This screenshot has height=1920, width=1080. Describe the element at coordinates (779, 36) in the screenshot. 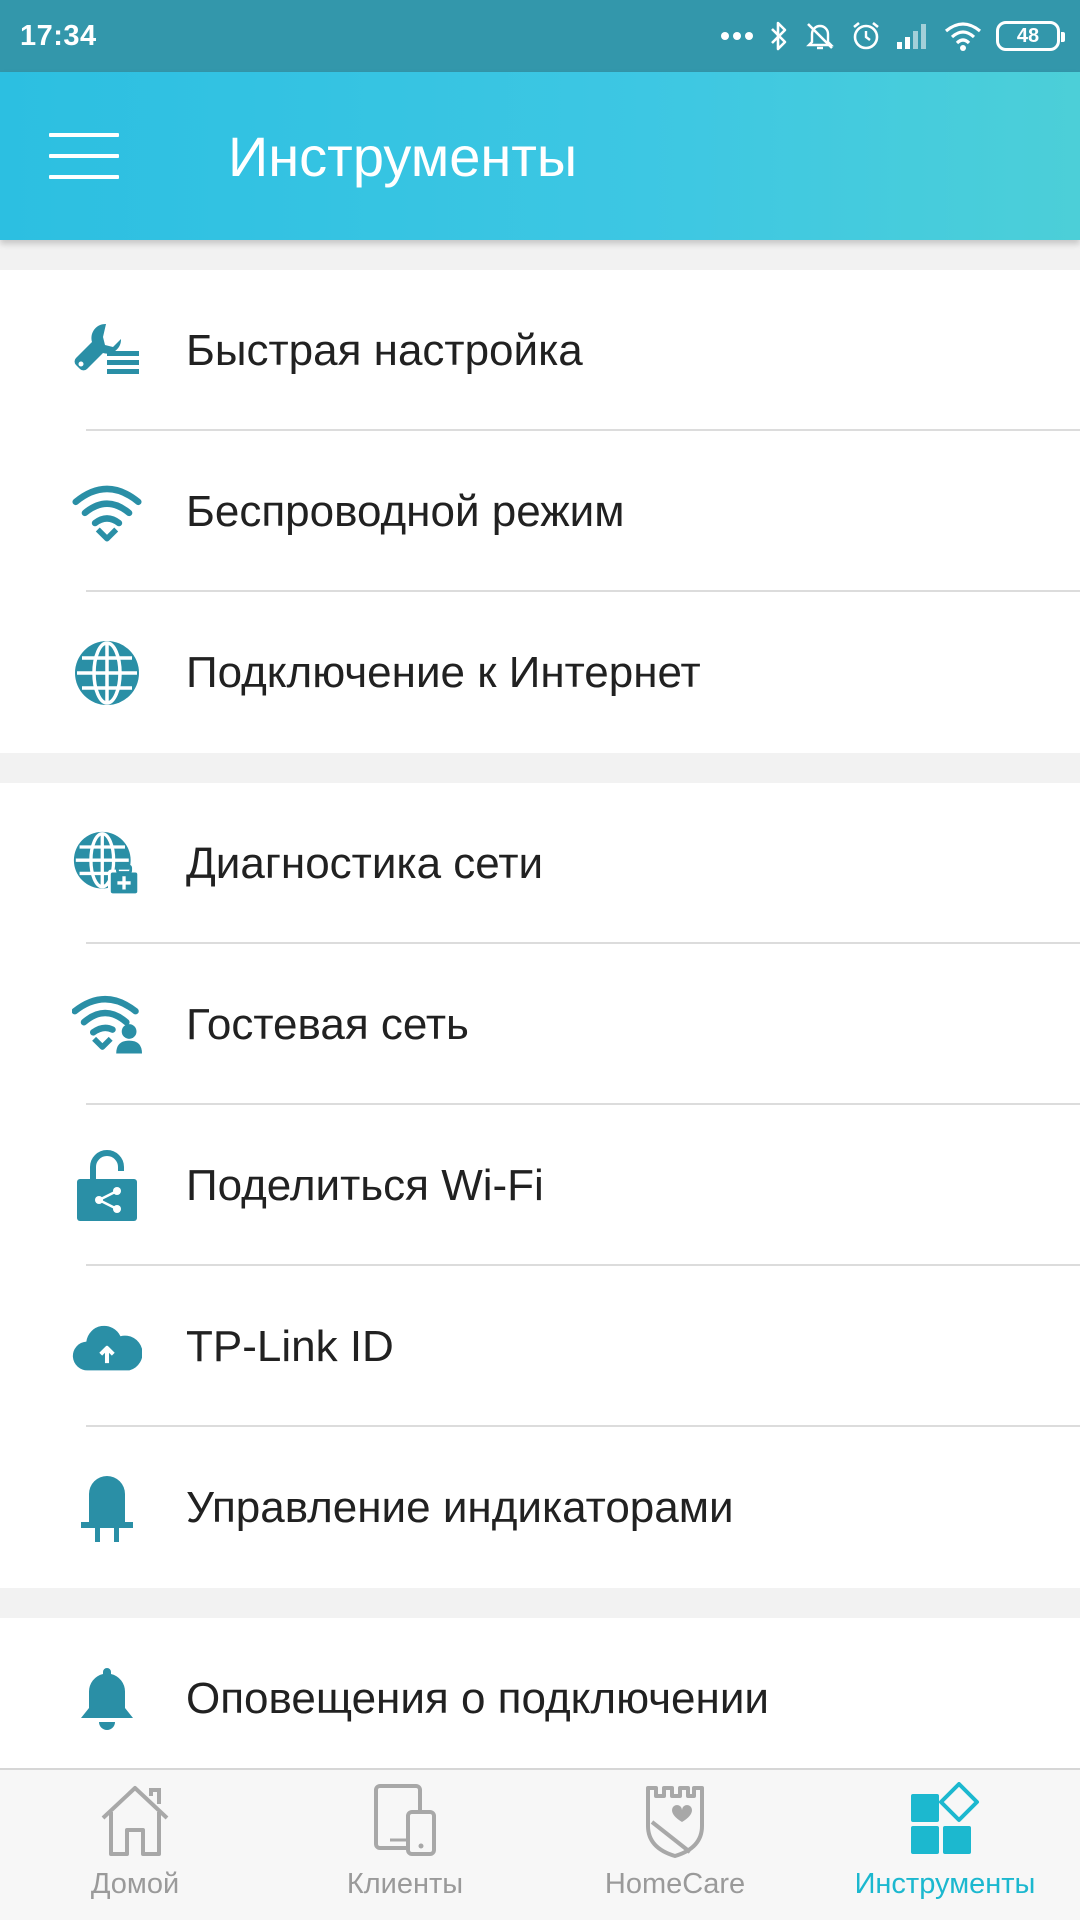

I see `bluetooth-icon` at that location.